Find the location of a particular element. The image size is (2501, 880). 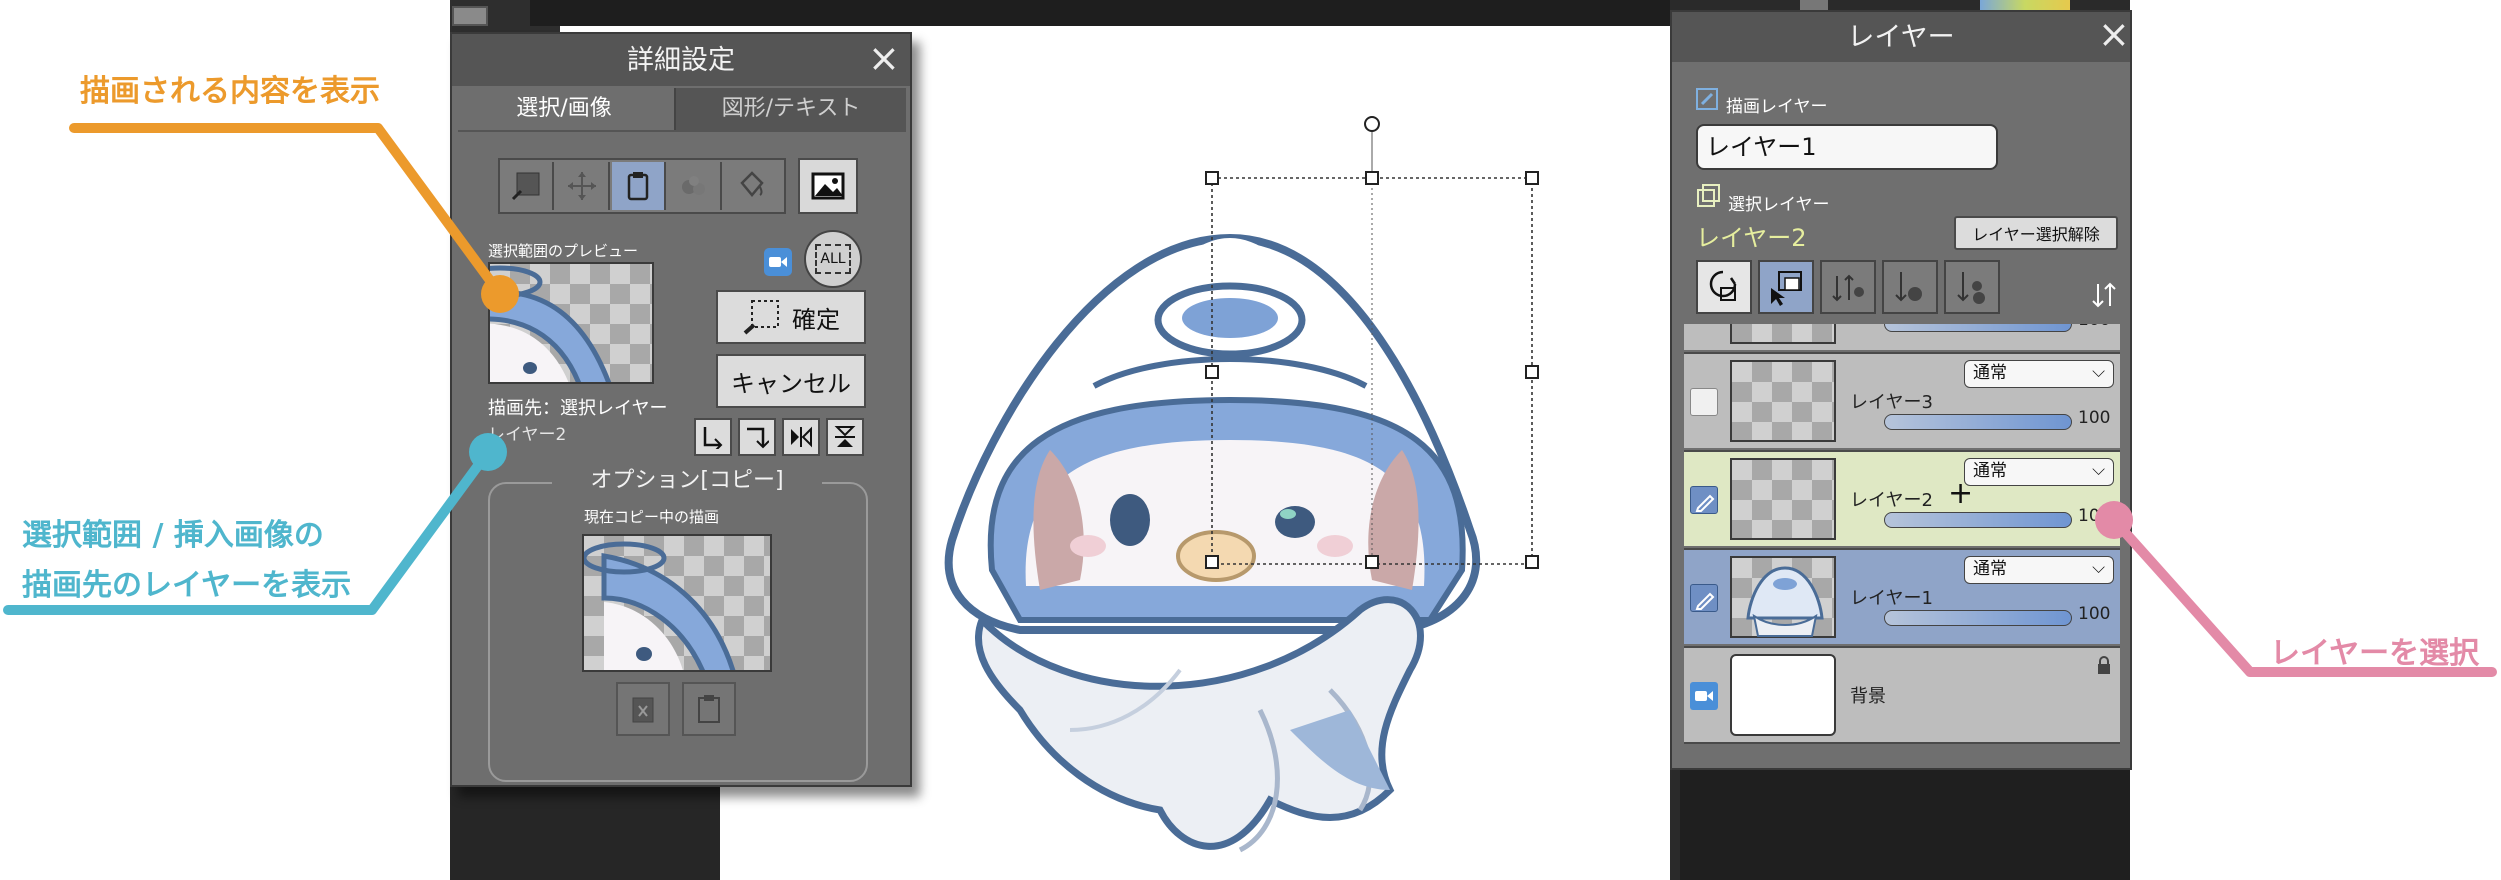

layer-row-2-selected: レイヤー2 + 通常 ⌵ 100 is located at coordinates (1902, 498).